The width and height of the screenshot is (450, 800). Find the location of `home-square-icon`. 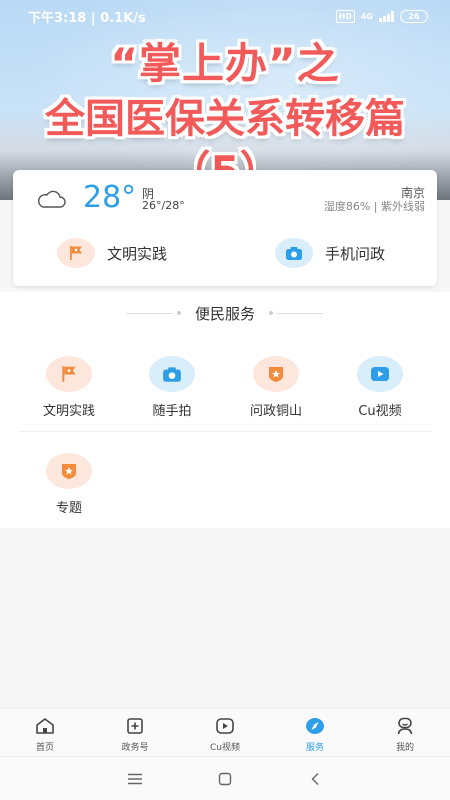

home-square-icon is located at coordinates (225, 779).